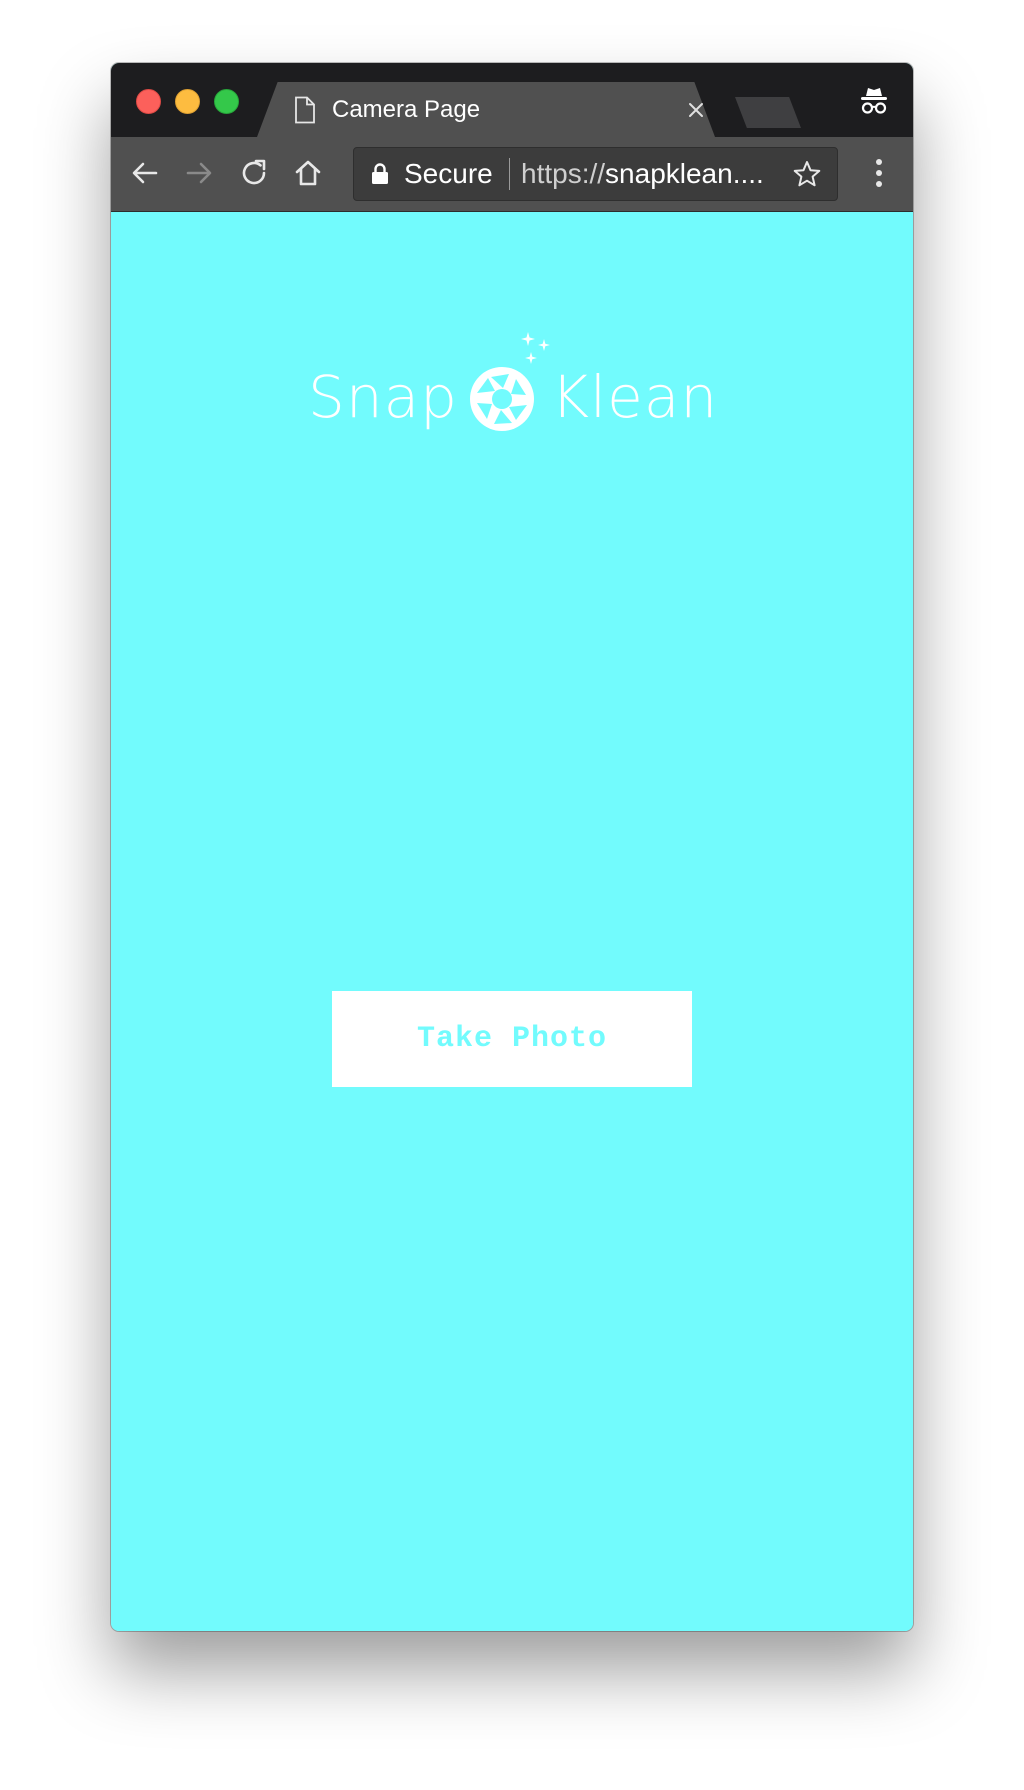 The image size is (1024, 1790). I want to click on camera-aperture-icon, so click(502, 399).